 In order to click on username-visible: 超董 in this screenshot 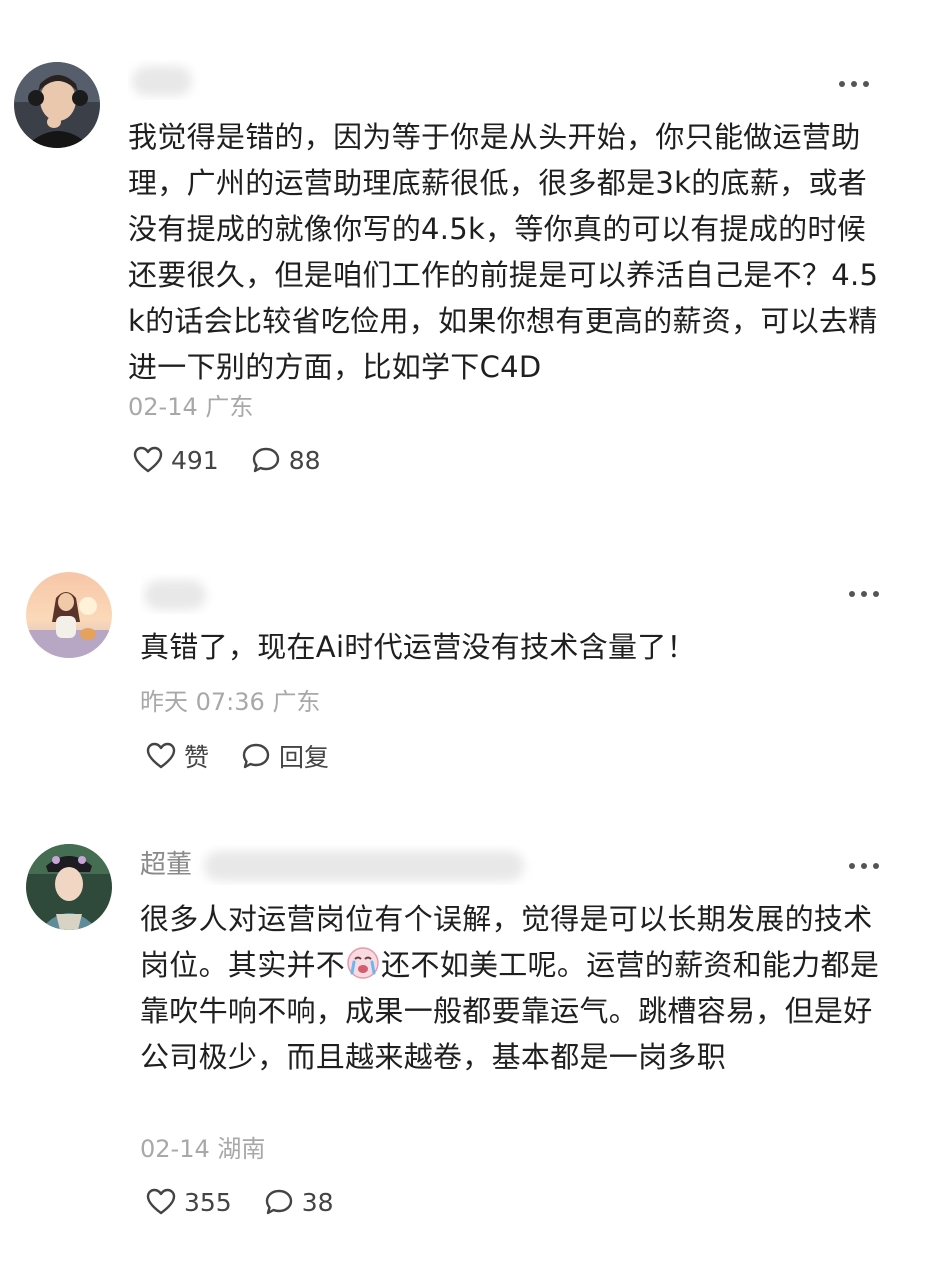, I will do `click(166, 865)`.